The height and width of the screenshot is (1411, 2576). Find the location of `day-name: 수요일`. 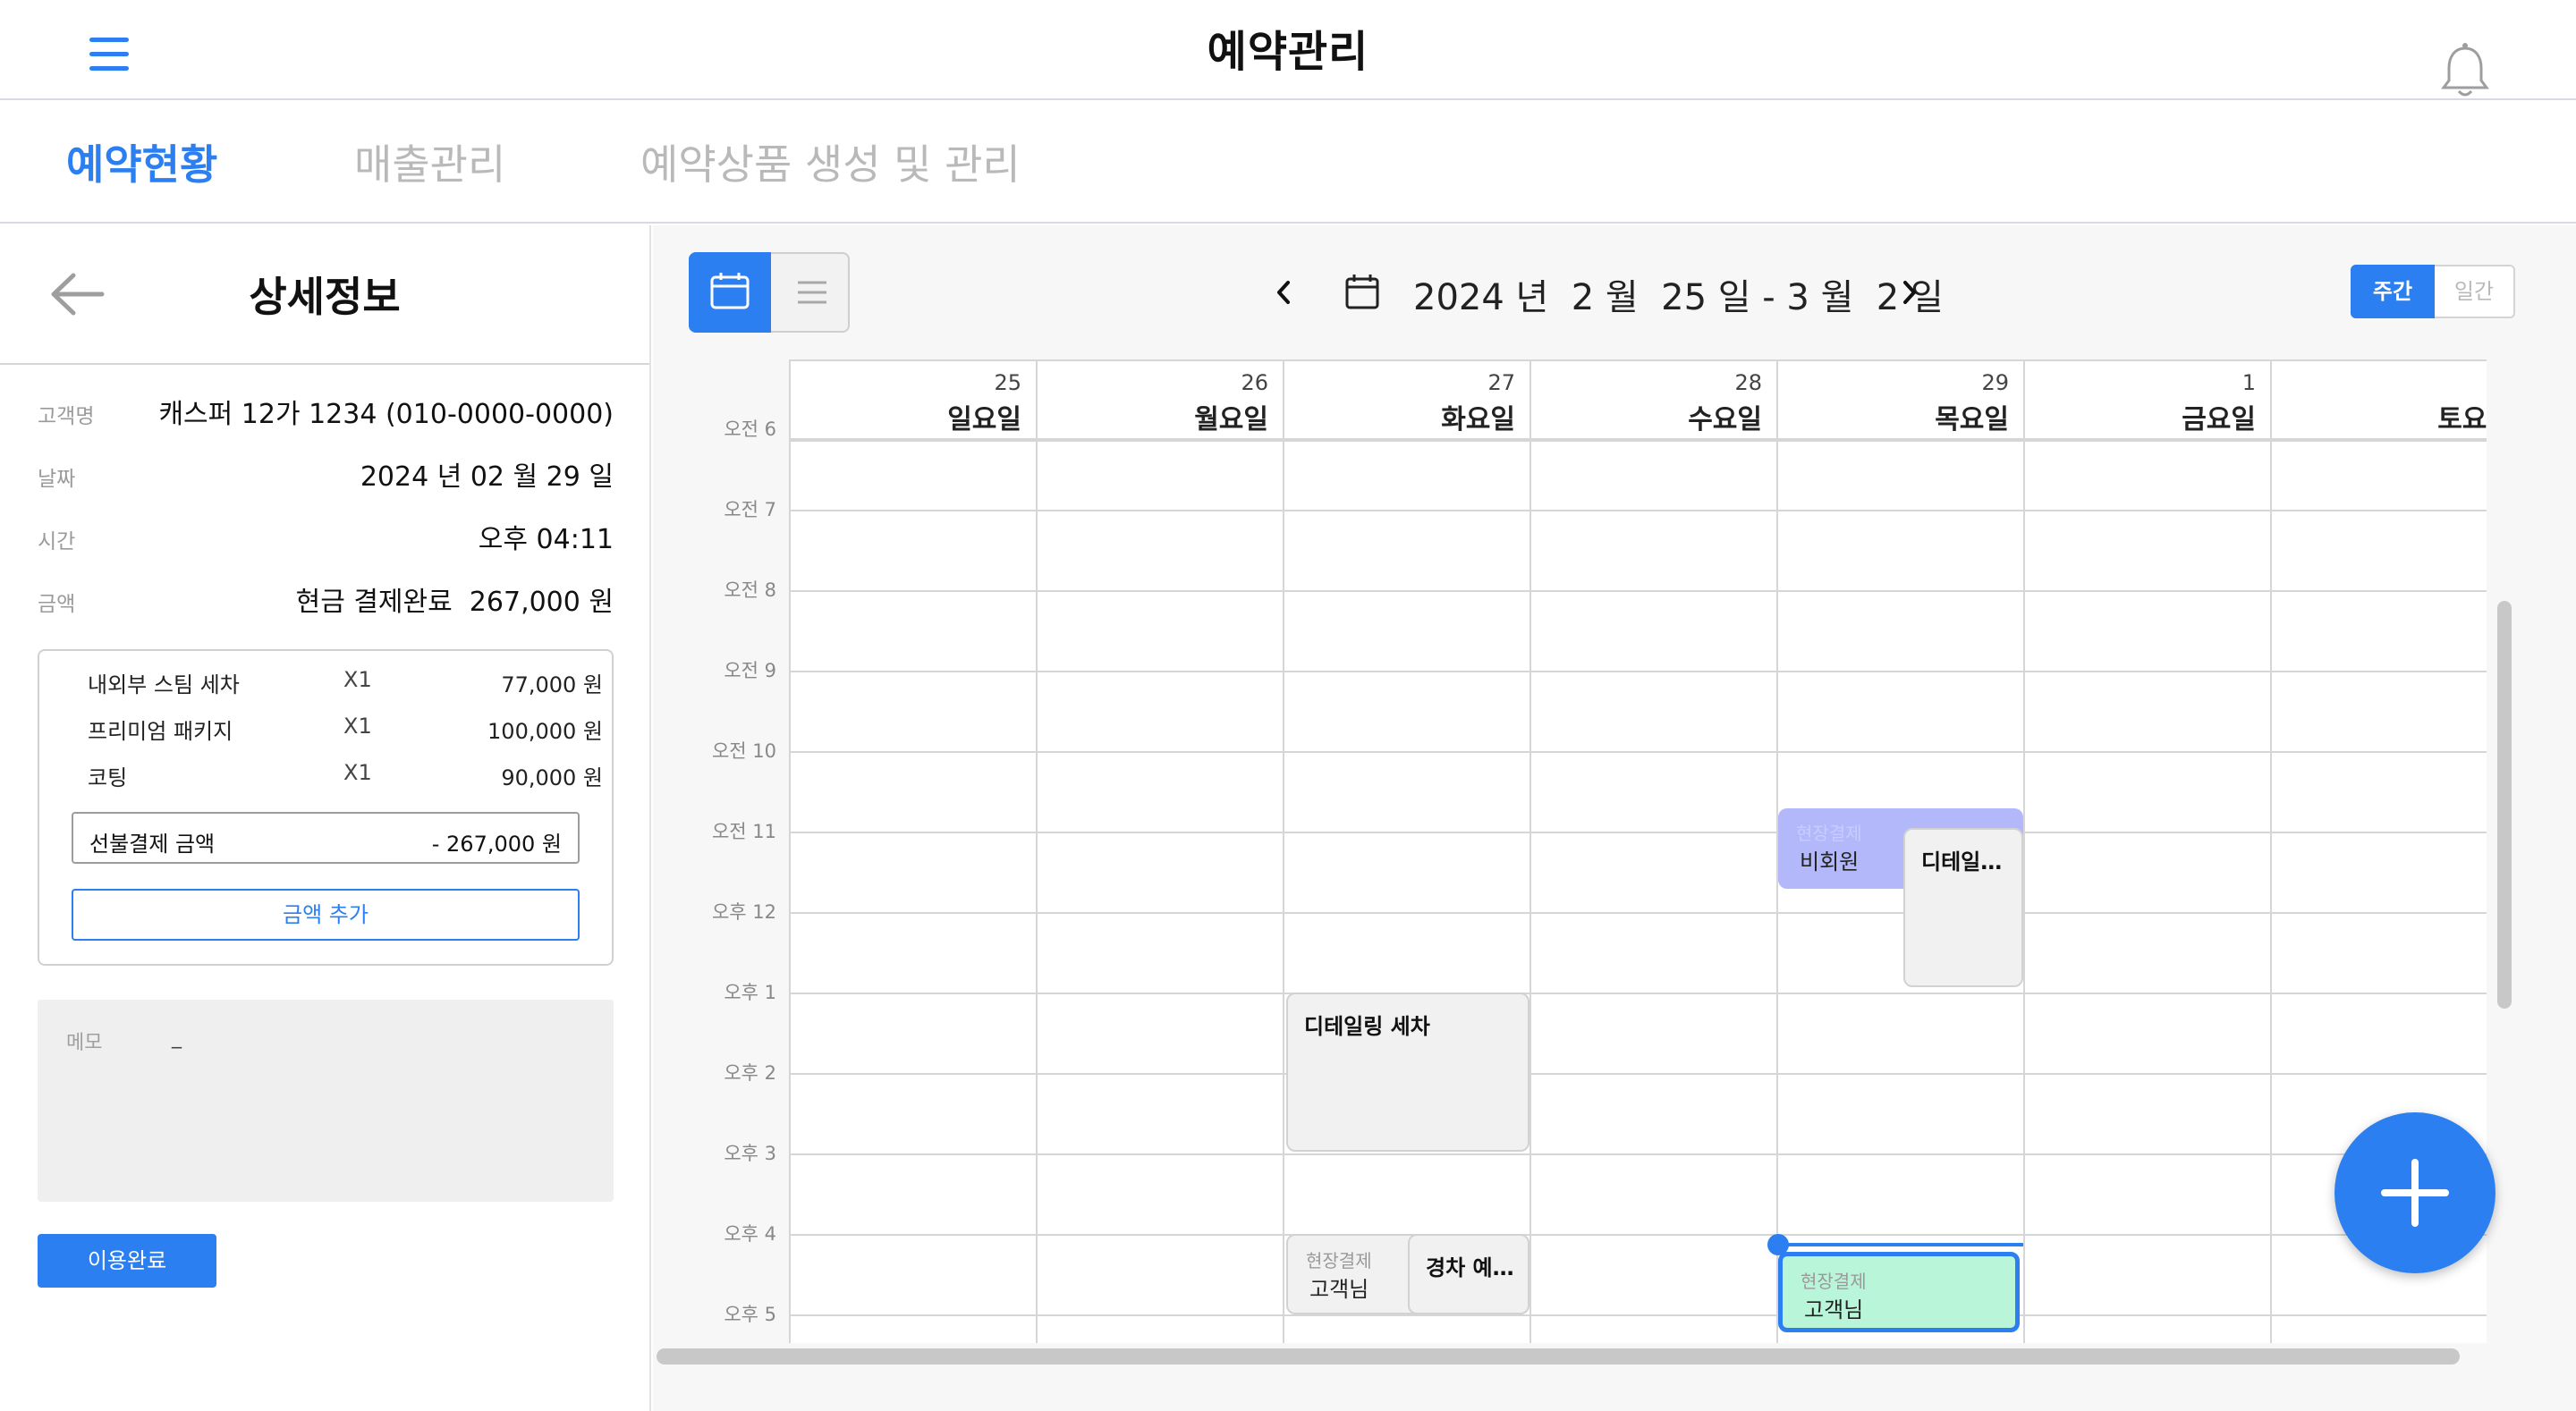

day-name: 수요일 is located at coordinates (1725, 420).